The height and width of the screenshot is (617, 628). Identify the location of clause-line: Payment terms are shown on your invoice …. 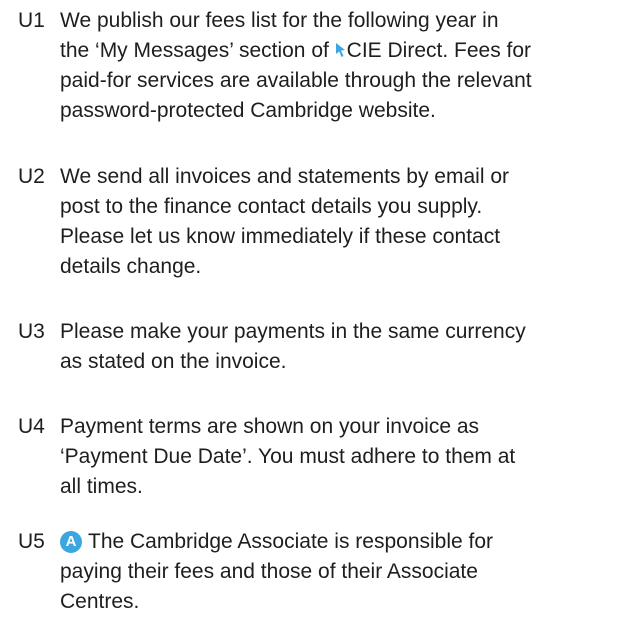
(270, 426).